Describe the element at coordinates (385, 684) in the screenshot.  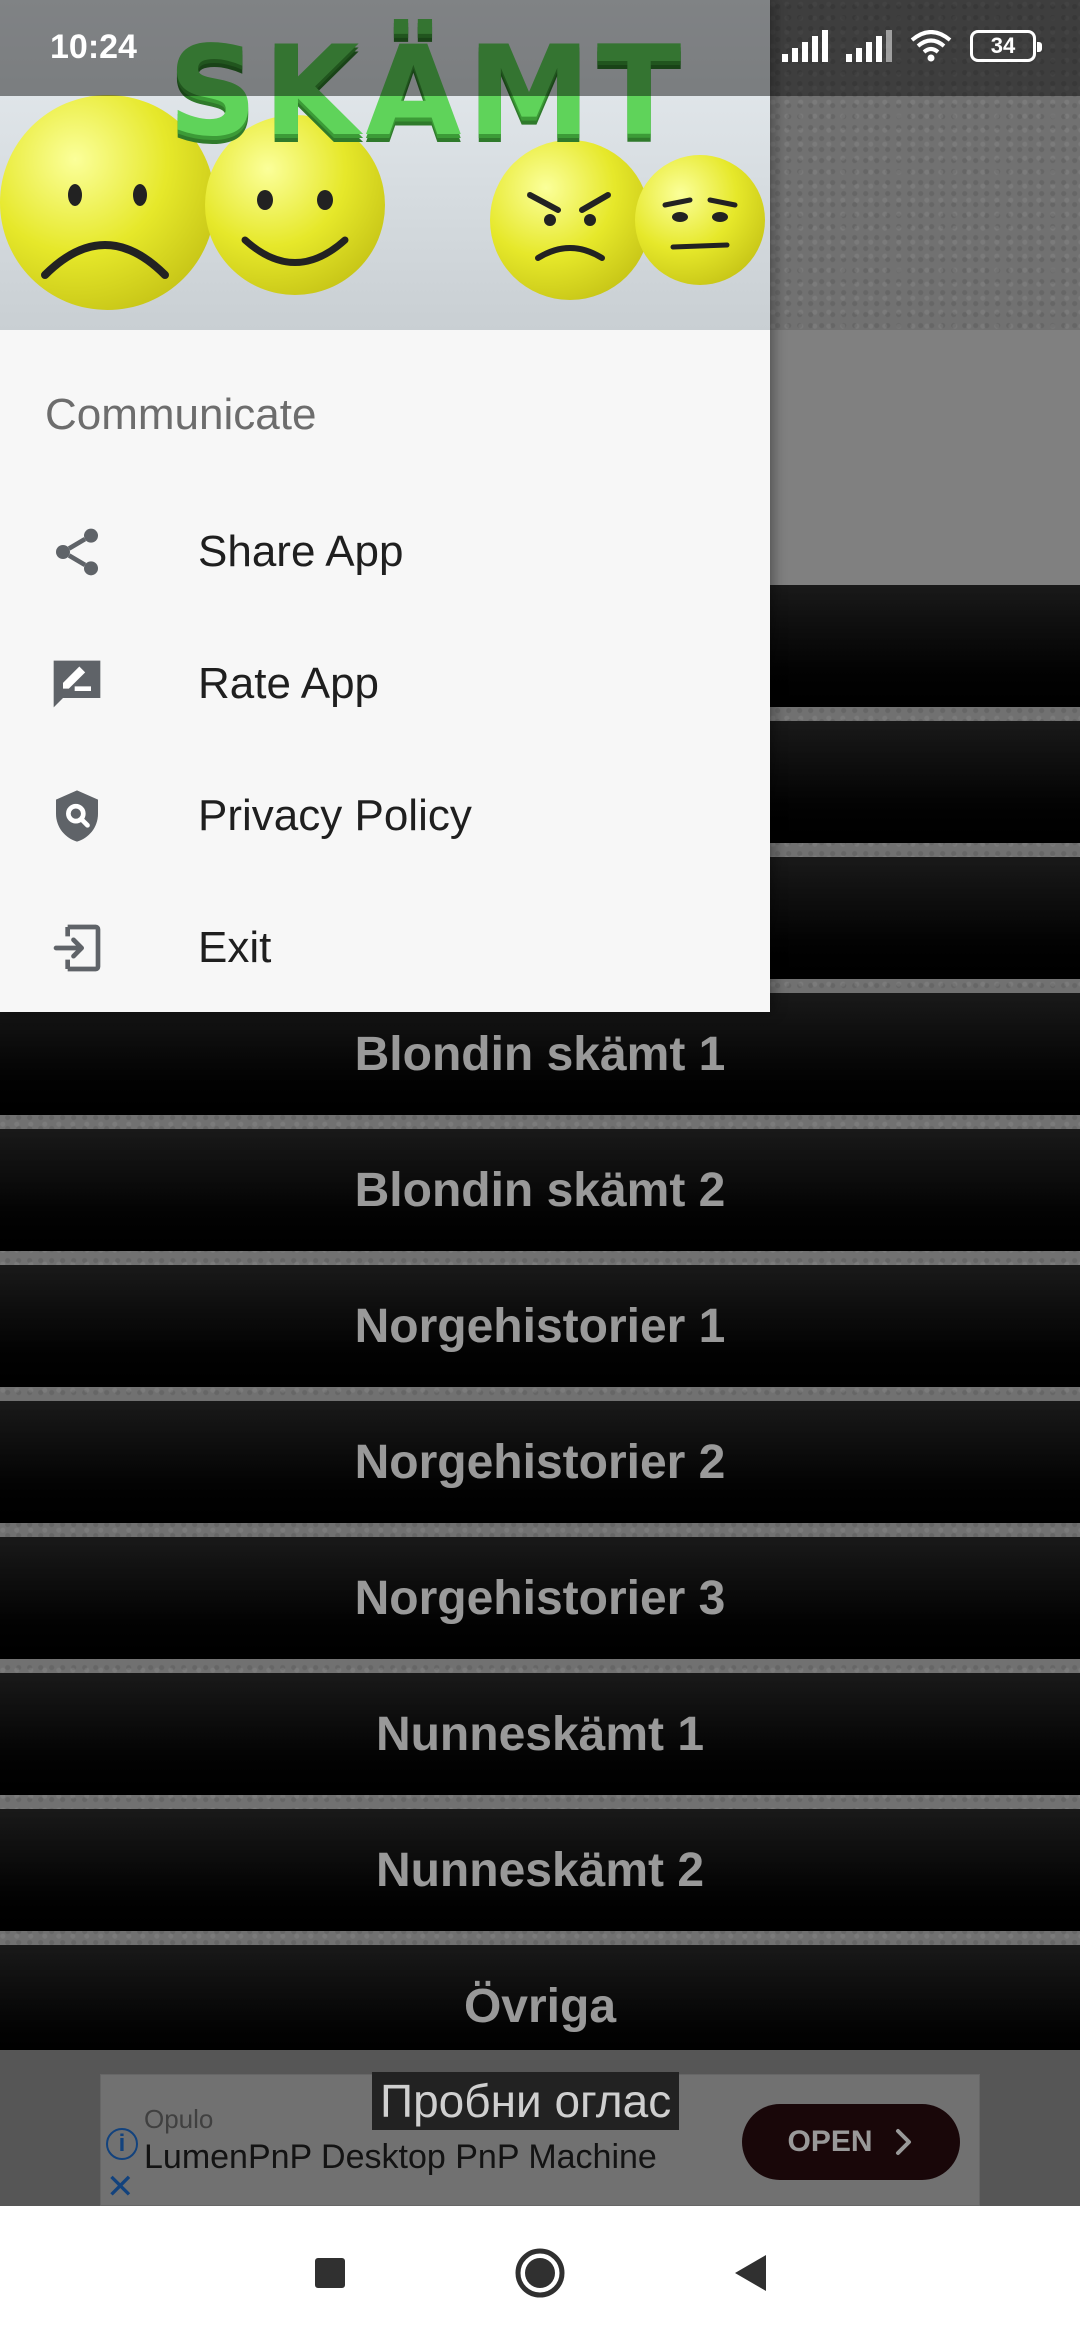
I see `menu-item-rate-app: Rate App` at that location.